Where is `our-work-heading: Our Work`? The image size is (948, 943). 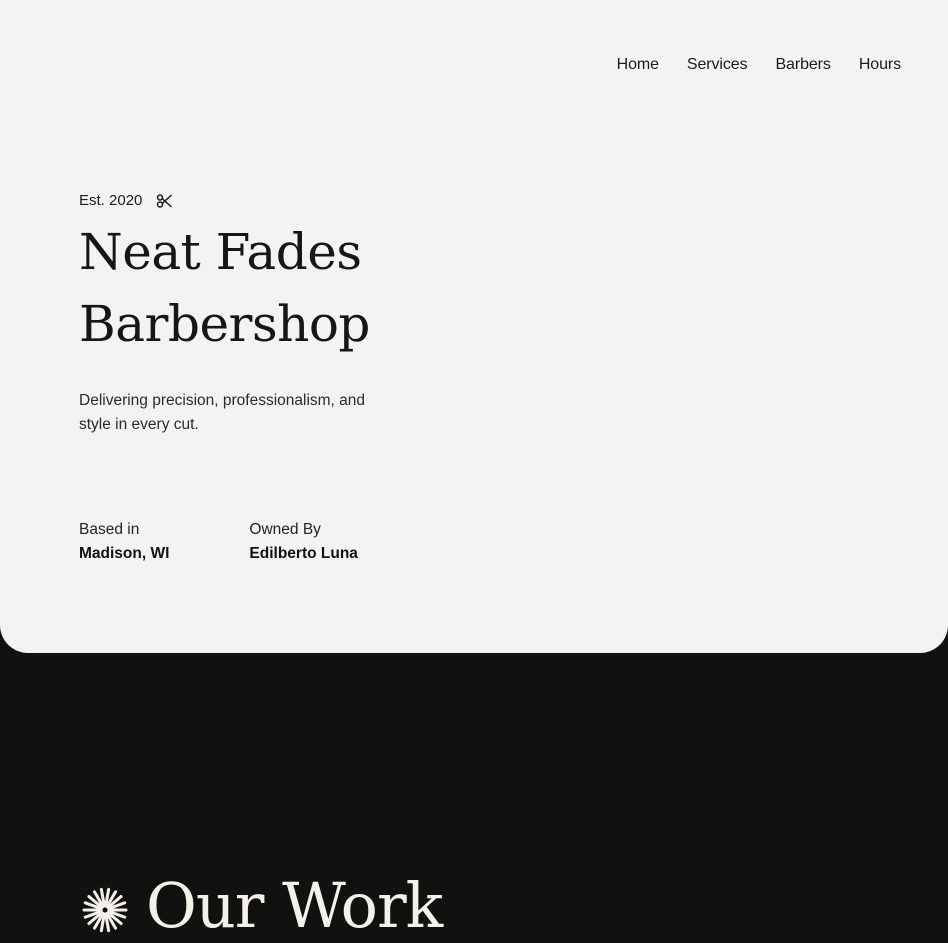
our-work-heading: Our Work is located at coordinates (262, 904).